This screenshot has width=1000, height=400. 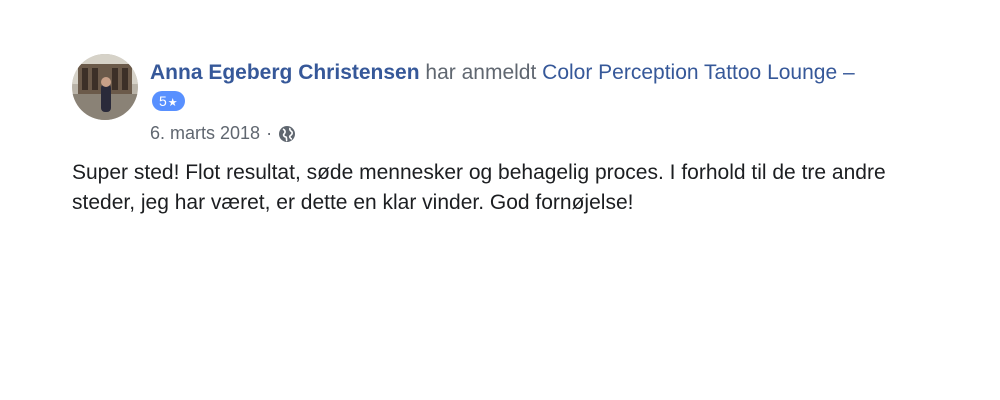 I want to click on avatar-photo, so click(x=105, y=87).